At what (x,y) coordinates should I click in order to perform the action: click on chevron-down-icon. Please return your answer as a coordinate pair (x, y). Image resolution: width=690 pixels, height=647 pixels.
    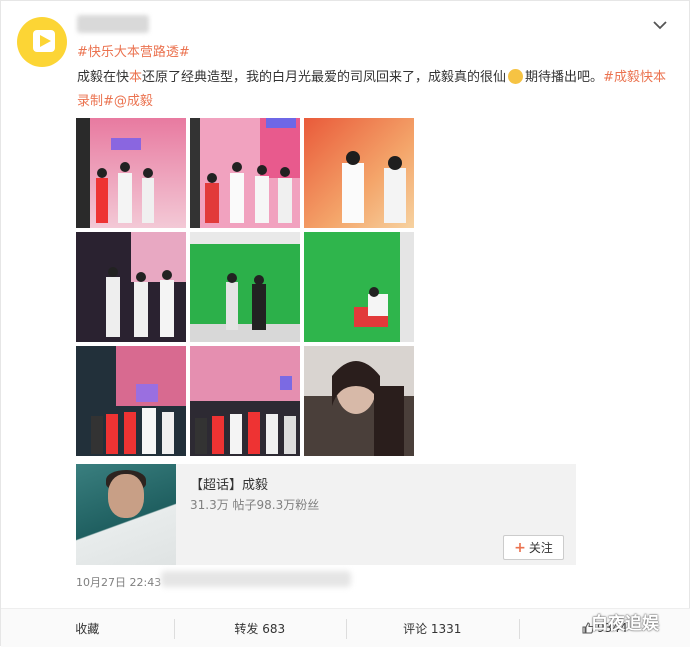
    Looking at the image, I should click on (660, 24).